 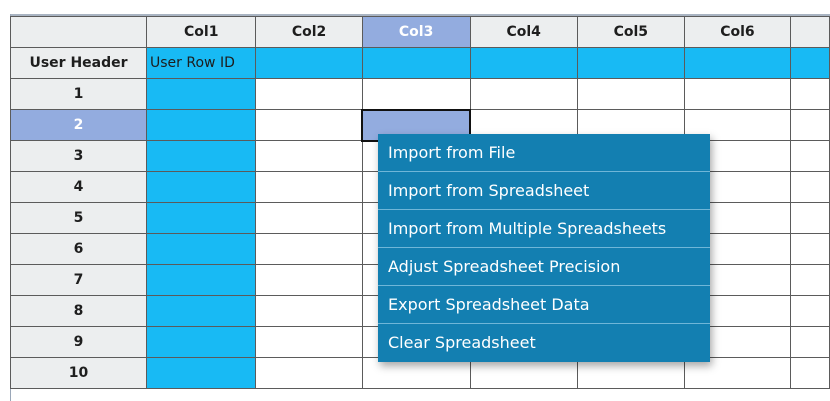 I want to click on column-header-col2: Col2, so click(x=309, y=32).